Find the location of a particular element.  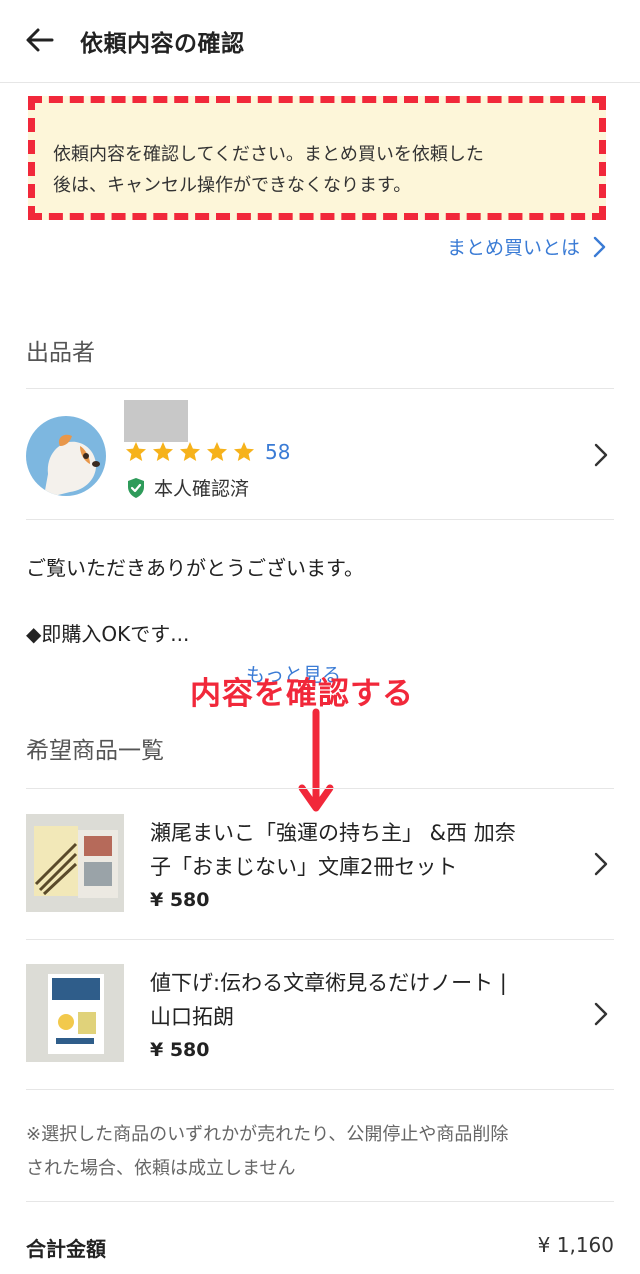

verified-label: 本人確認済 is located at coordinates (202, 489).